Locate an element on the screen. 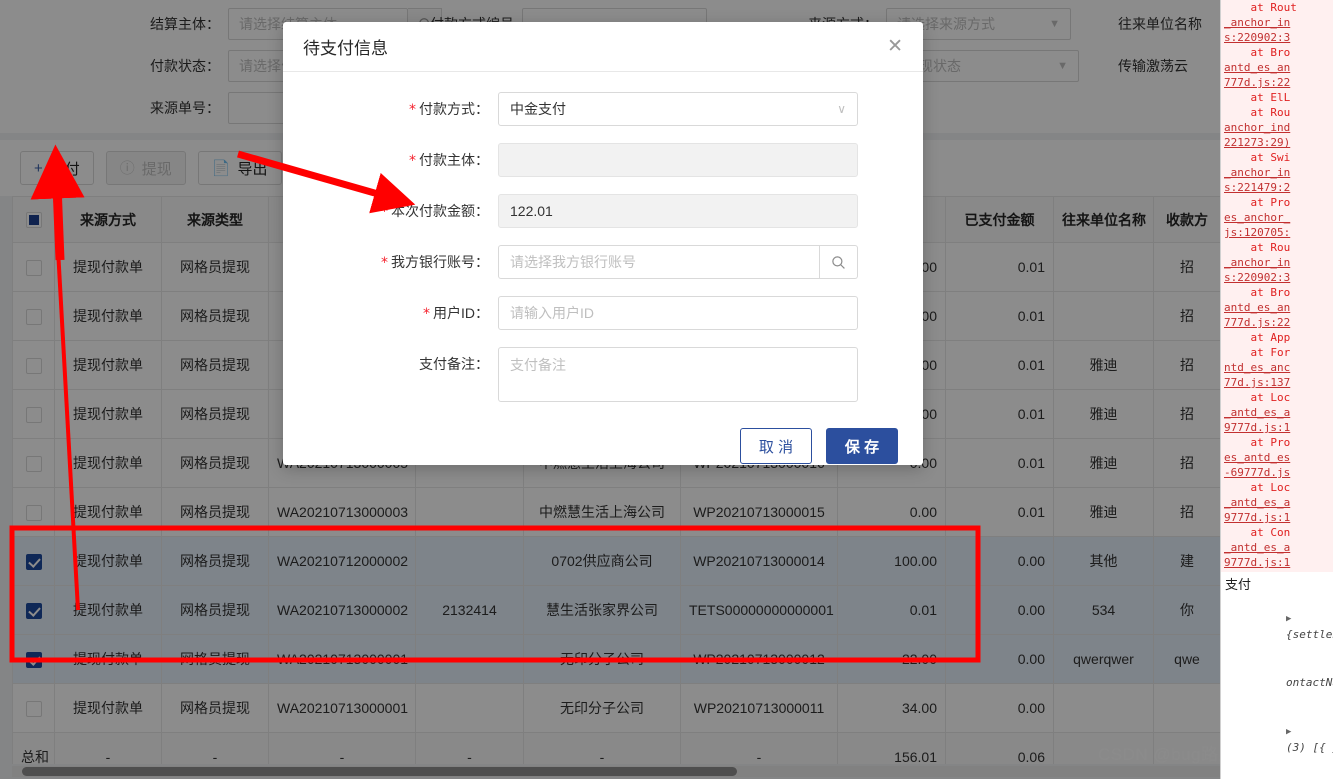 This screenshot has height=779, width=1333. form-row: * 付款主体： is located at coordinates (590, 160).